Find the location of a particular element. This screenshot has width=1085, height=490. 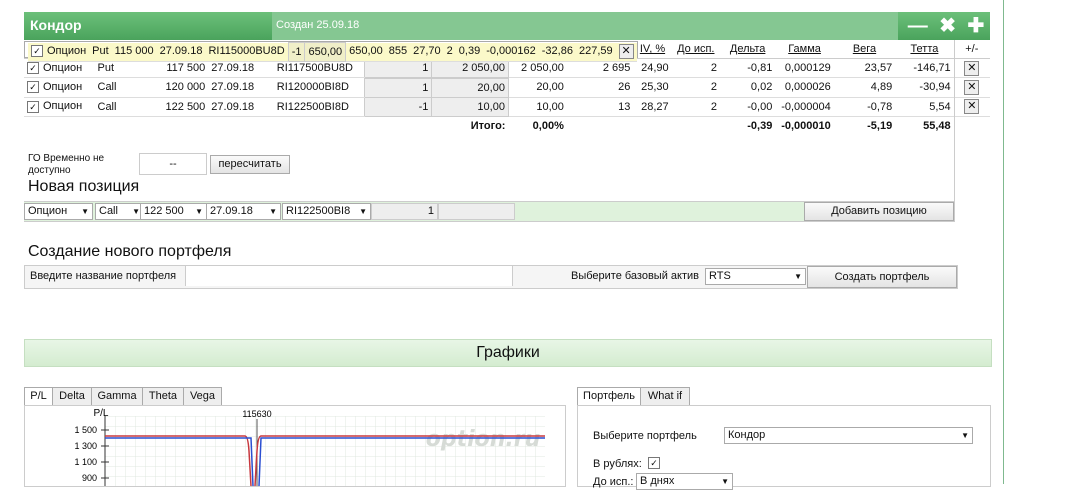

table-edge is located at coordinates (954, 131).